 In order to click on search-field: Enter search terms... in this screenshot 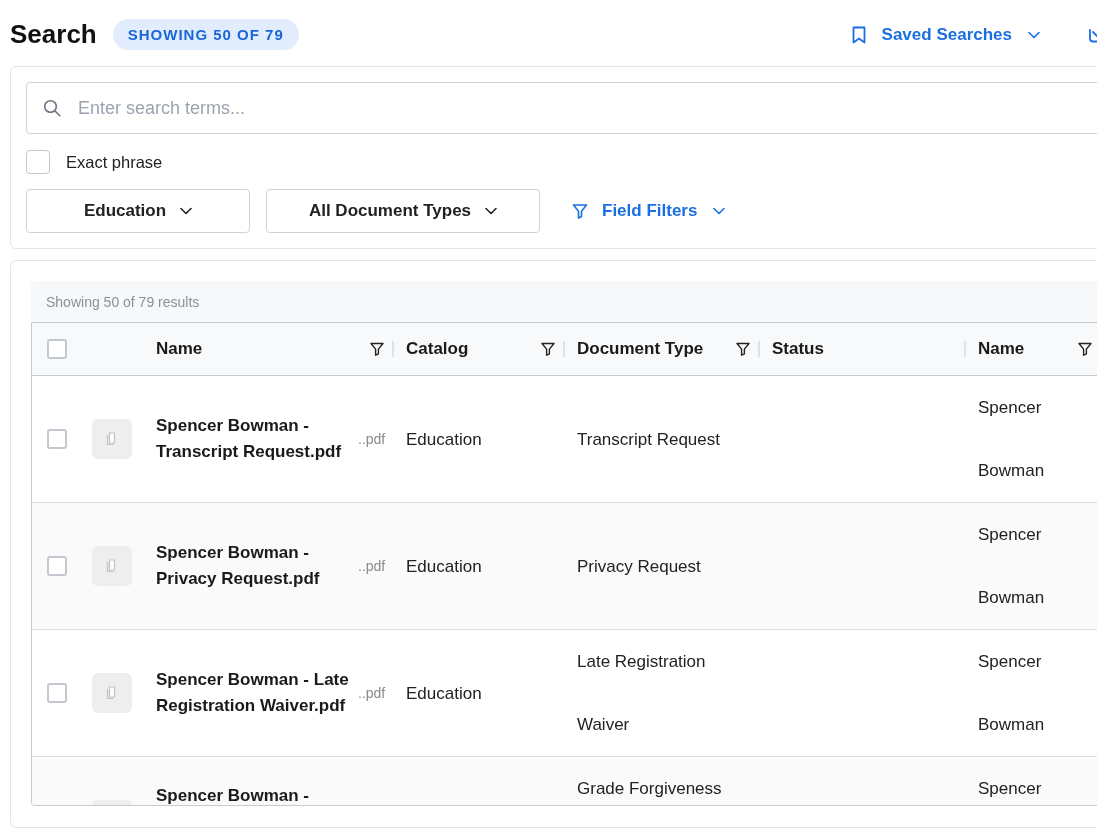, I will do `click(561, 108)`.